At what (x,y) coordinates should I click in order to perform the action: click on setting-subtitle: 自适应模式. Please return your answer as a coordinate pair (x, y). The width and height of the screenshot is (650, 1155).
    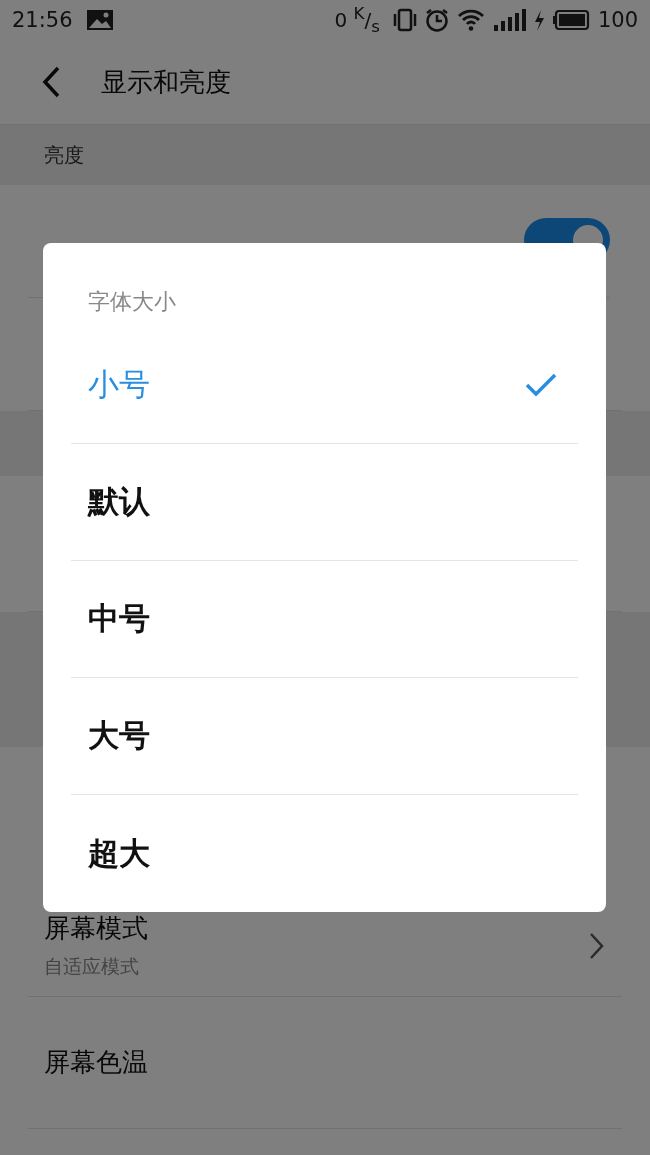
    Looking at the image, I should click on (92, 966).